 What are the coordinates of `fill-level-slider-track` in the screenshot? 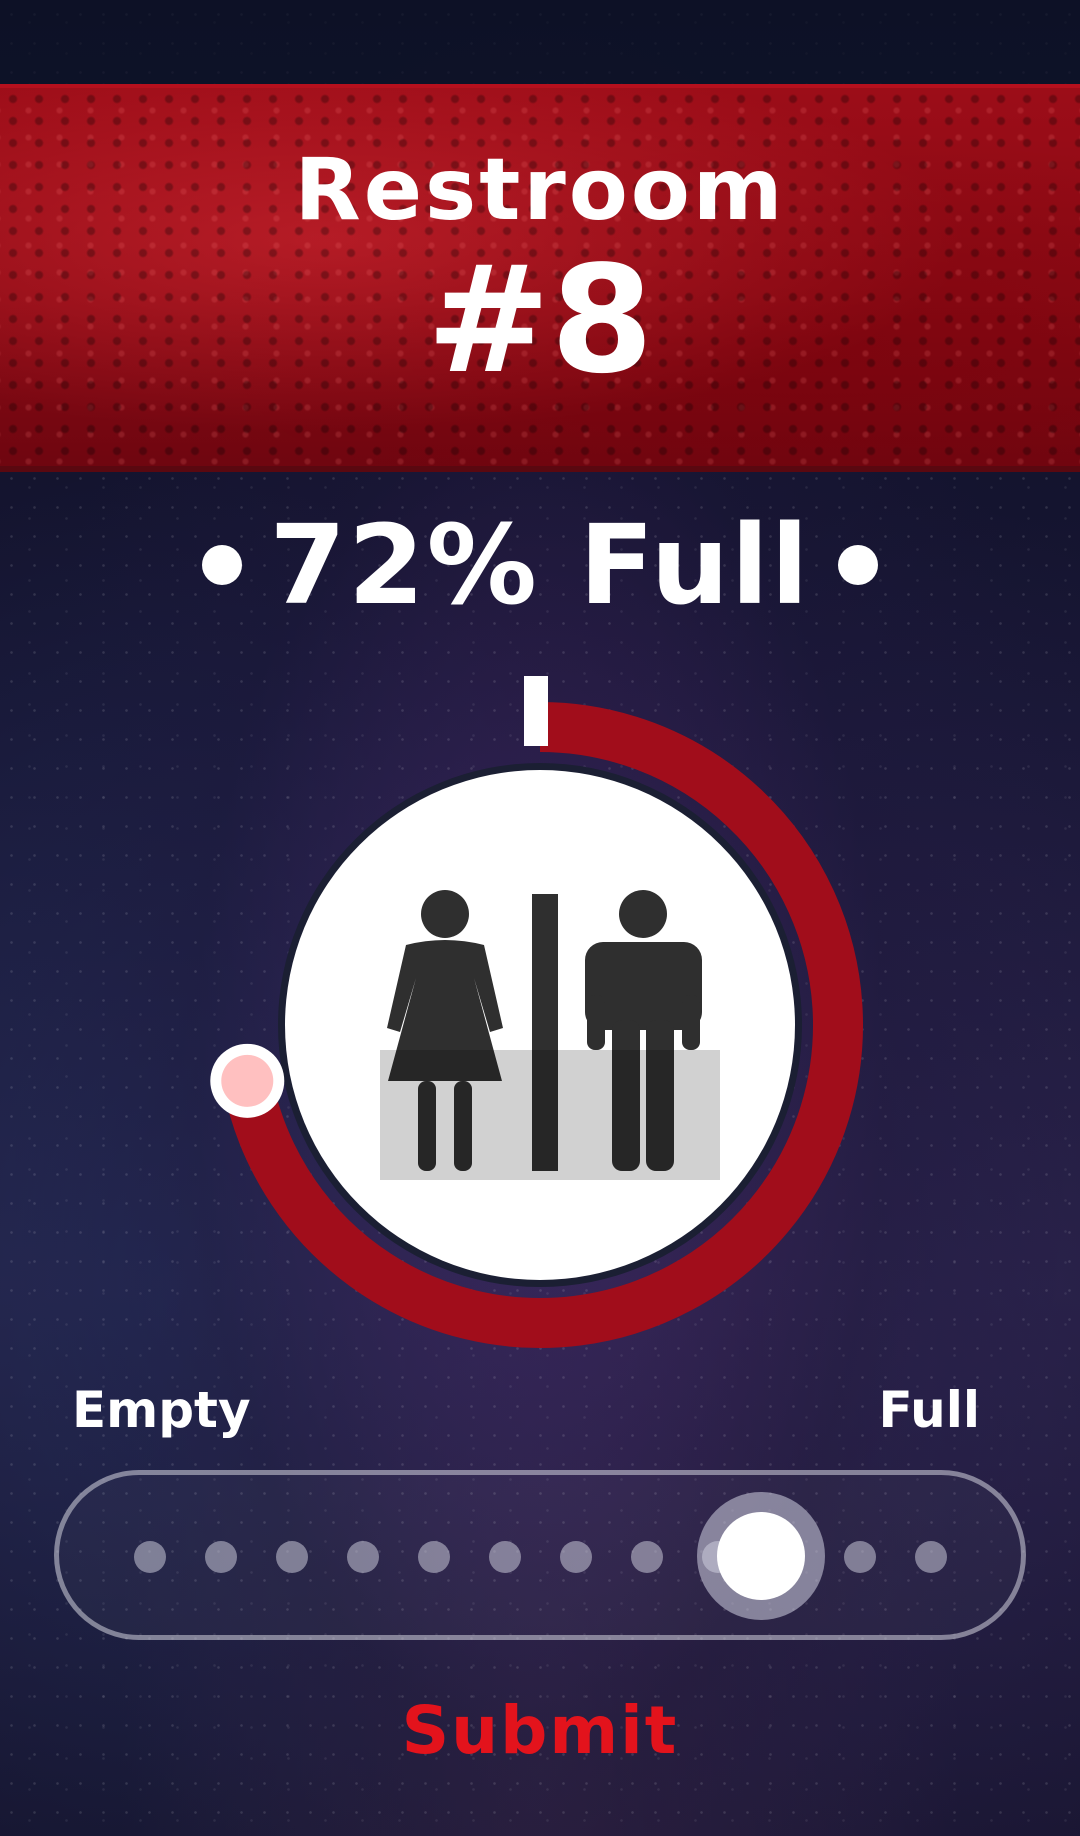 It's located at (540, 1555).